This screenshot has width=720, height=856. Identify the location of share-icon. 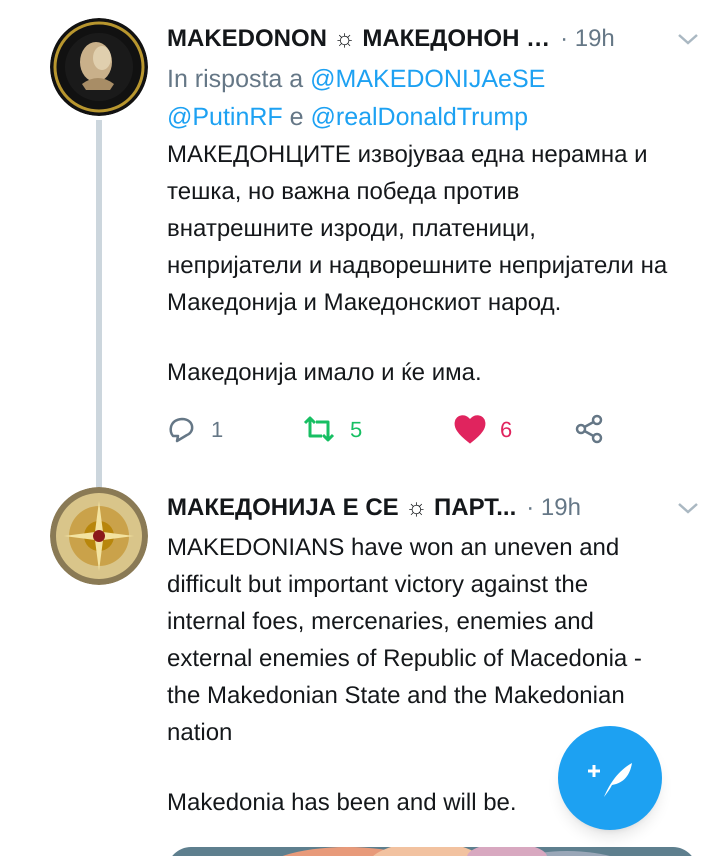
(589, 429).